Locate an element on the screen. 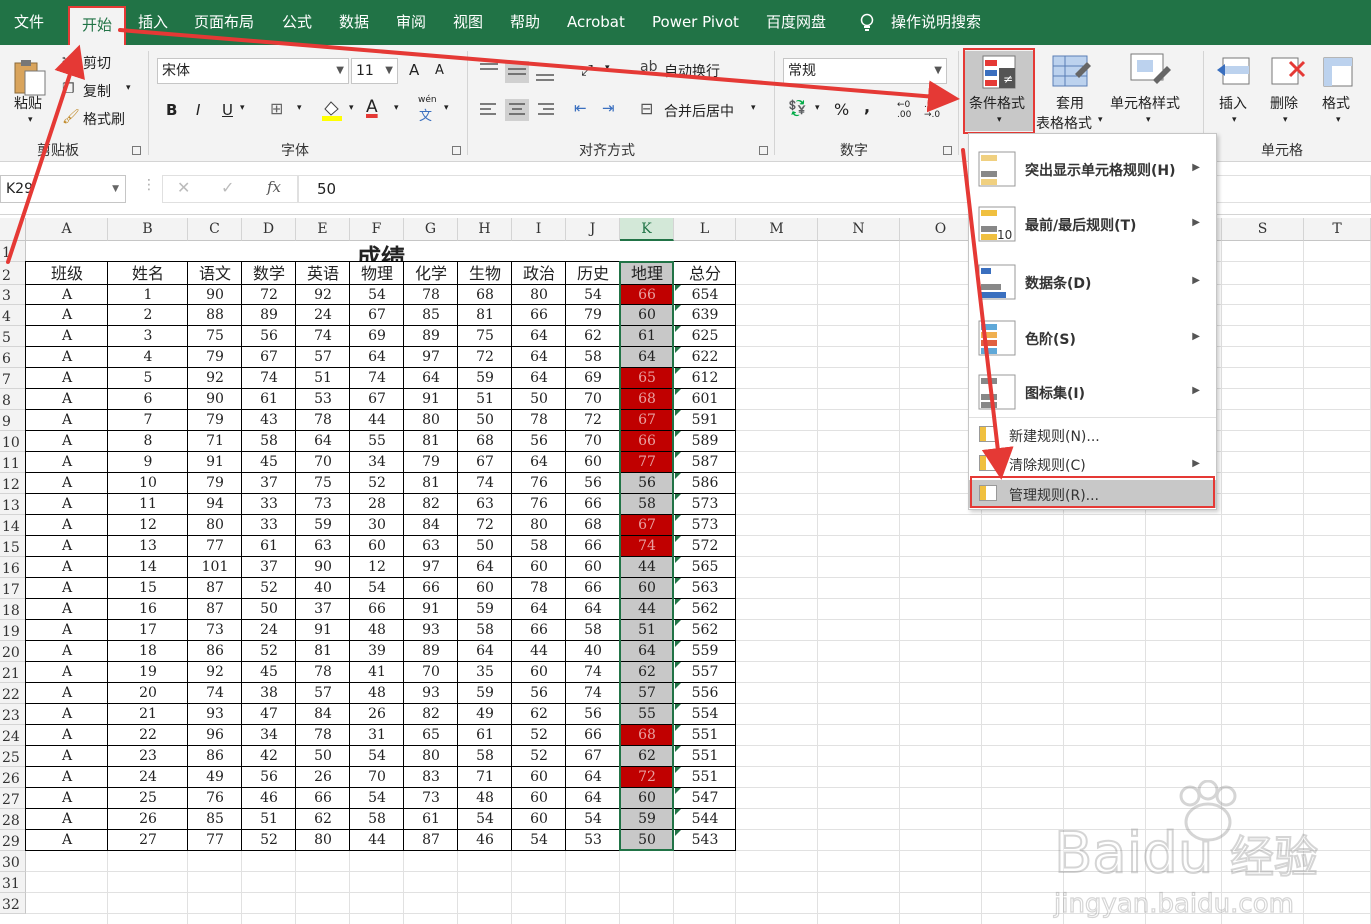 Image resolution: width=1371 pixels, height=924 pixels. row-header-22: 22 is located at coordinates (13, 693).